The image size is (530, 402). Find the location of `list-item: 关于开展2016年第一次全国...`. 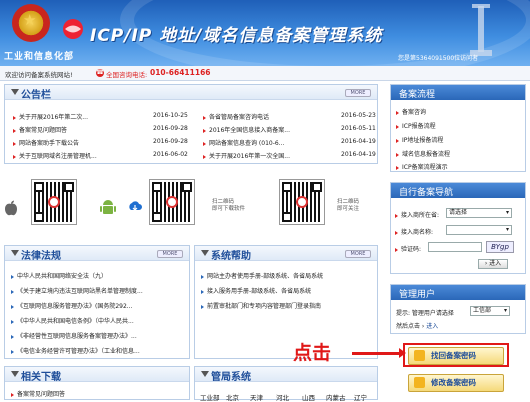

list-item: 关于开展2016年第一次全国... is located at coordinates (246, 155).